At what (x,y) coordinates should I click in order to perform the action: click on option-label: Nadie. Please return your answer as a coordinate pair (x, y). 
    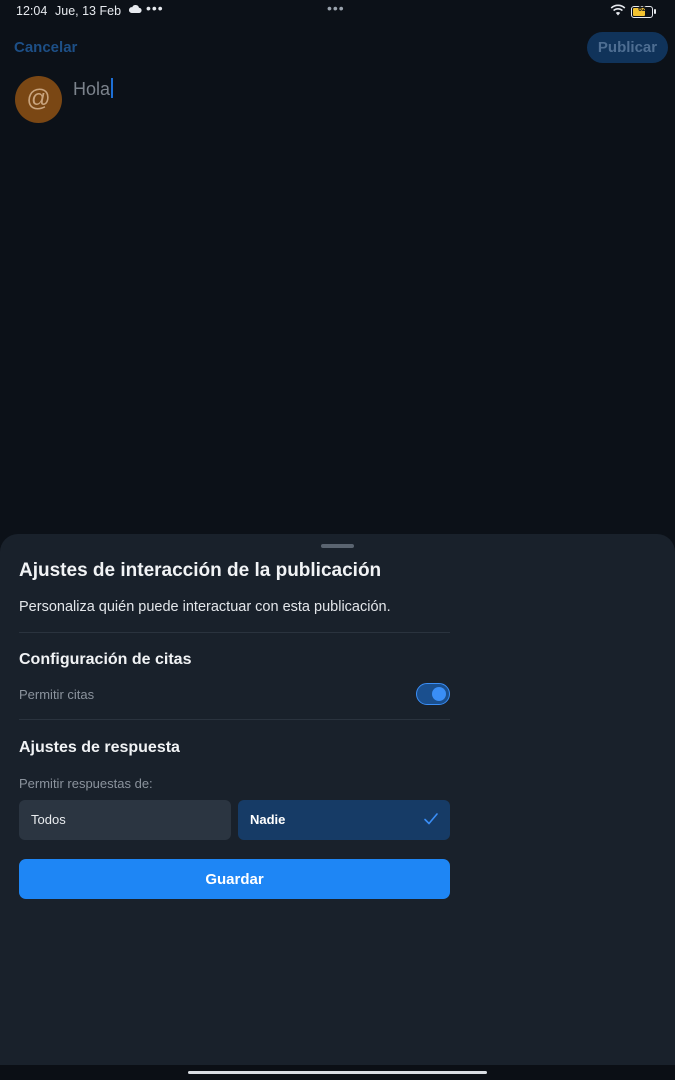
    Looking at the image, I should click on (268, 819).